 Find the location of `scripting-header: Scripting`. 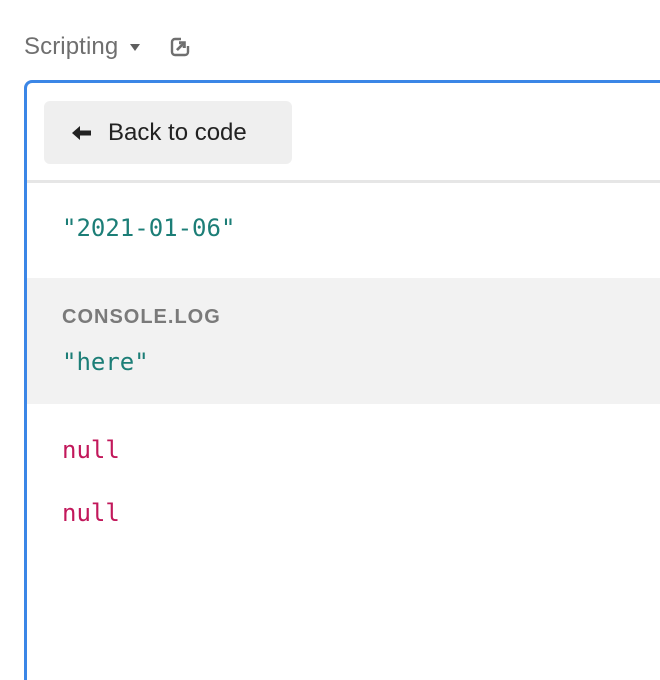

scripting-header: Scripting is located at coordinates (107, 47).